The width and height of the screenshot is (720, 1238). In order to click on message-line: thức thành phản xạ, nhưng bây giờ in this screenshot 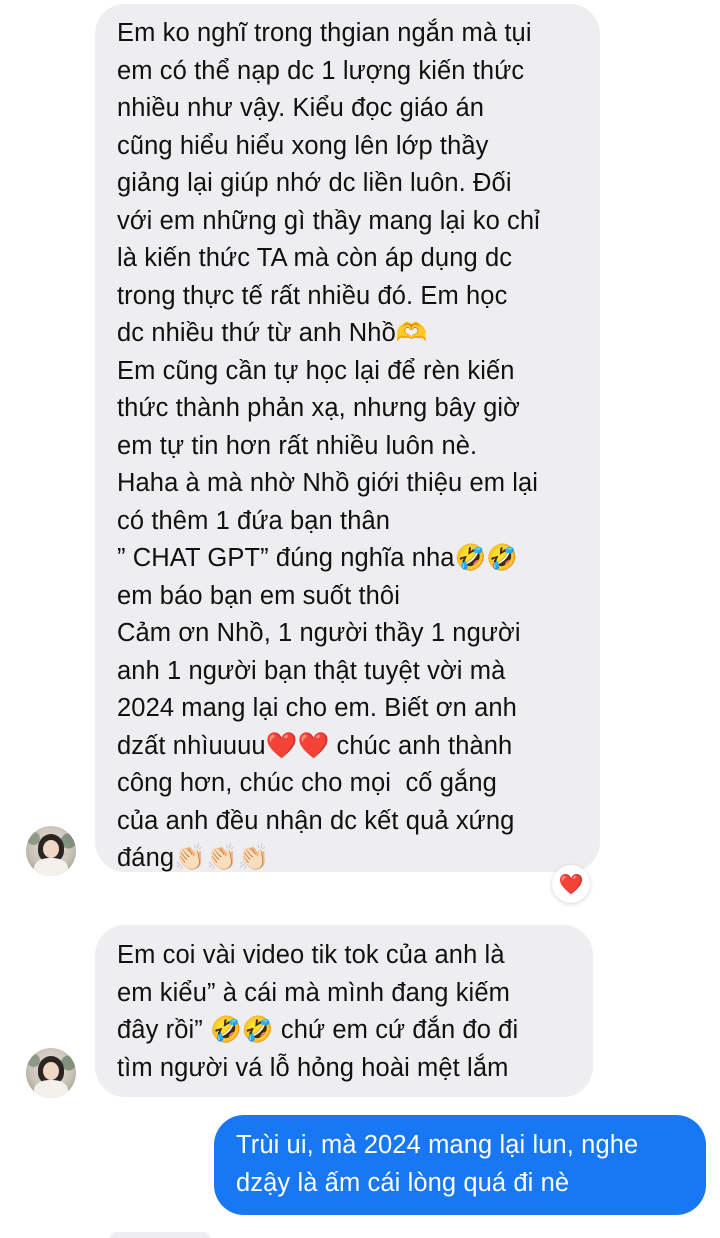, I will do `click(318, 408)`.